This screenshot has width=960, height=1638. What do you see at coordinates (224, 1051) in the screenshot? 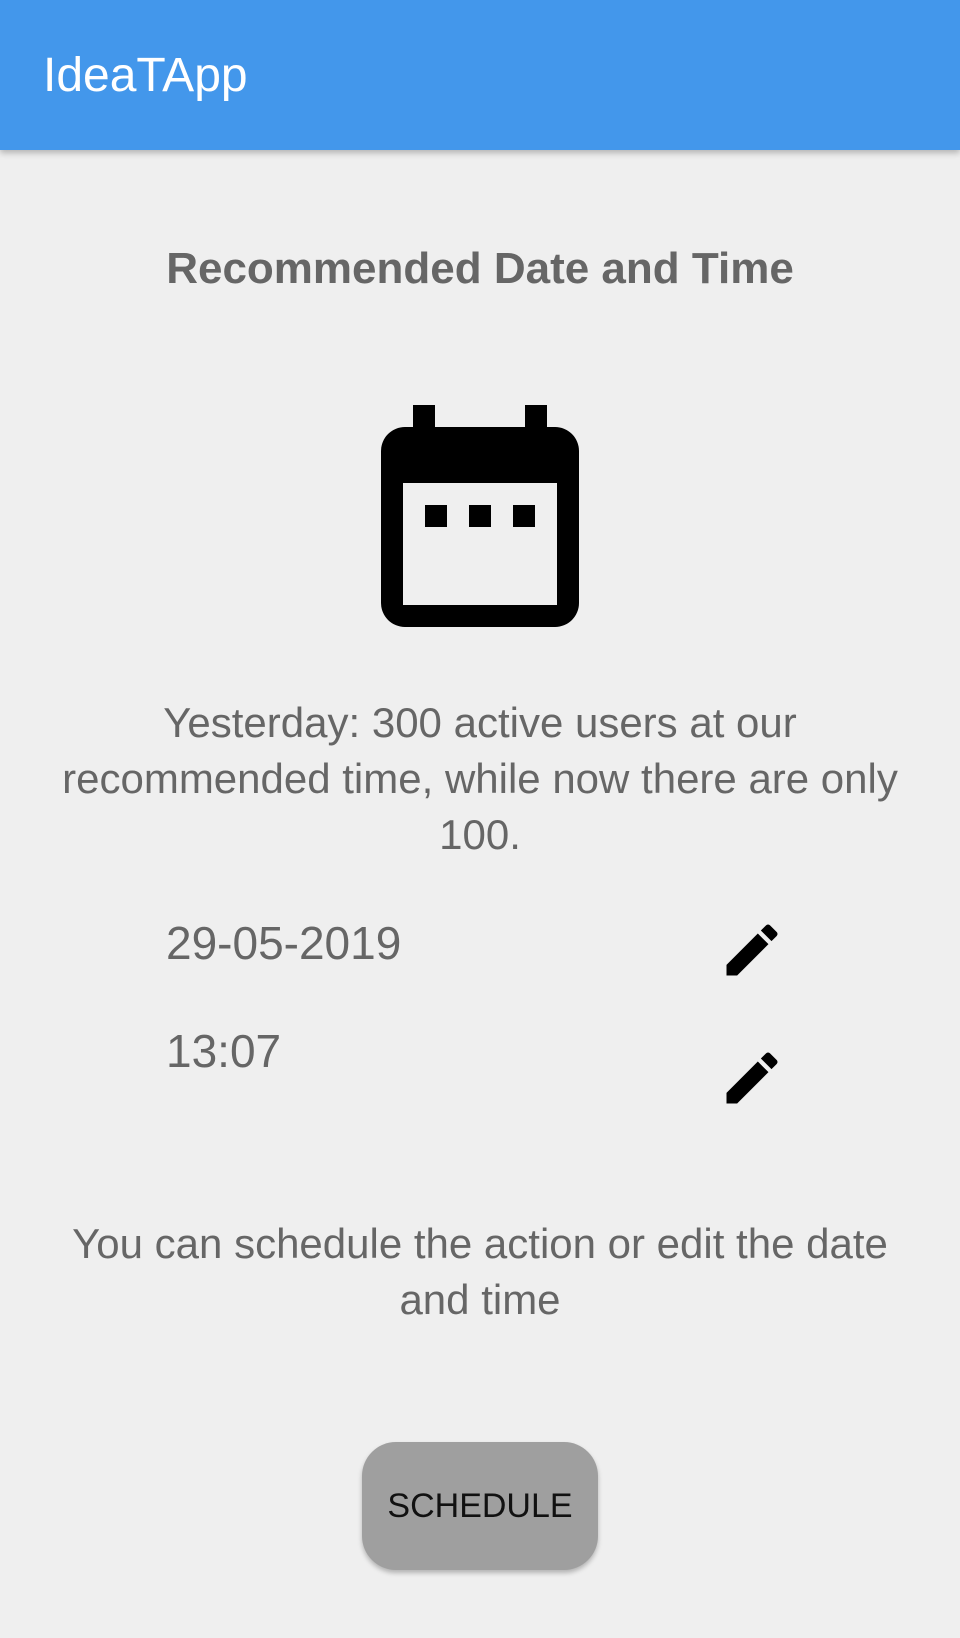
I see `time-value: 13:07` at bounding box center [224, 1051].